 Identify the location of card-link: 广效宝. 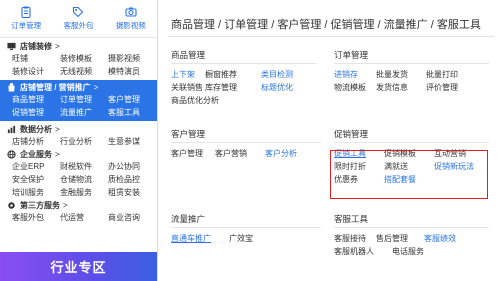
(241, 238).